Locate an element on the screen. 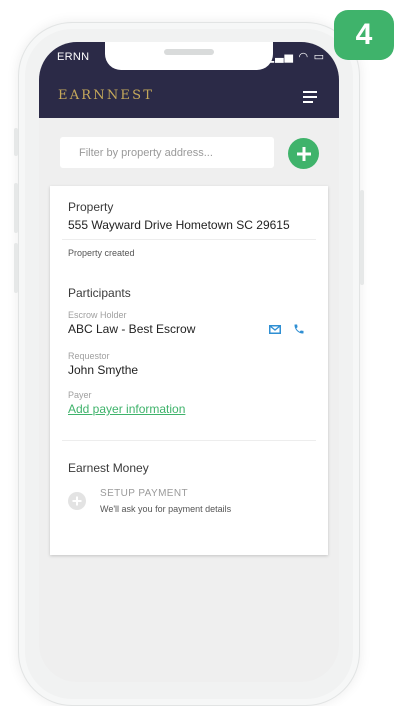  status-bar: ERNN ▁▃▅ ◠ ▭ is located at coordinates (189, 59).